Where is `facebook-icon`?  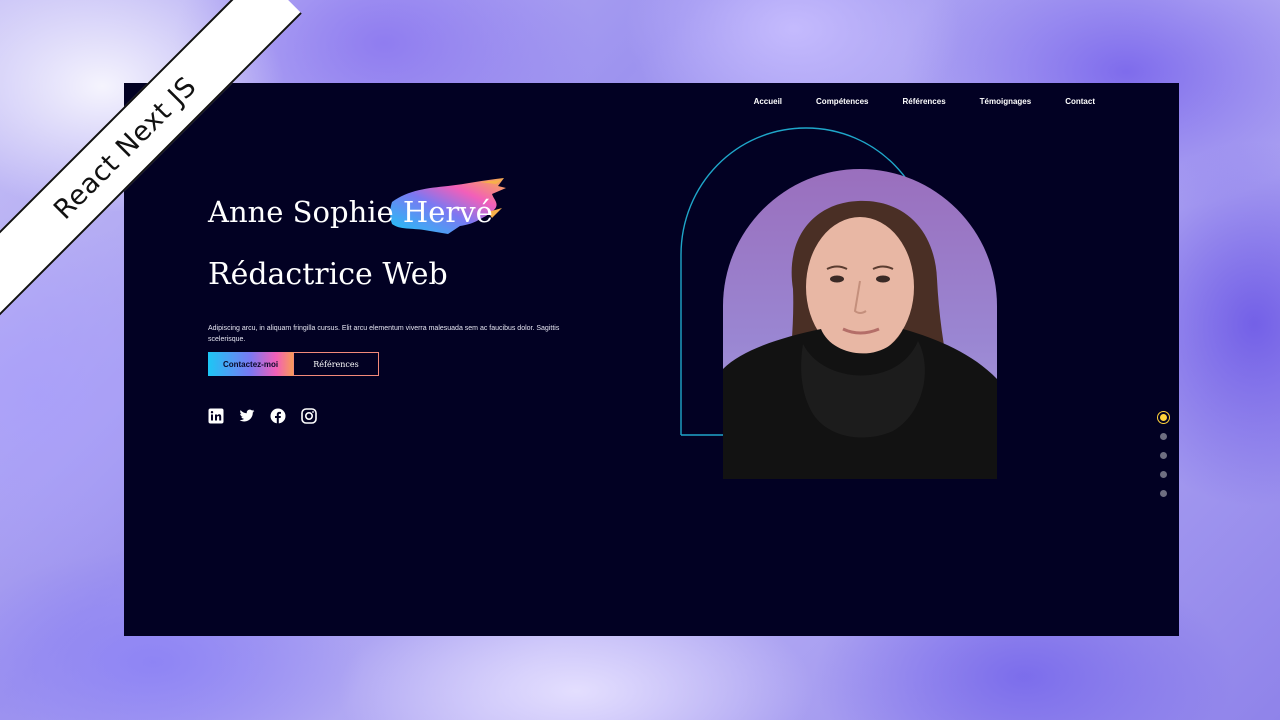
facebook-icon is located at coordinates (278, 416).